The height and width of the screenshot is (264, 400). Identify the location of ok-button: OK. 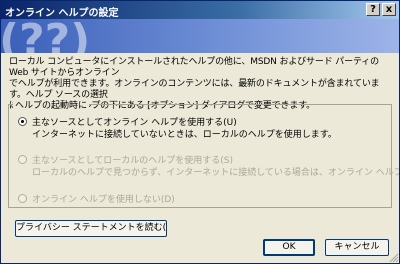
(289, 247).